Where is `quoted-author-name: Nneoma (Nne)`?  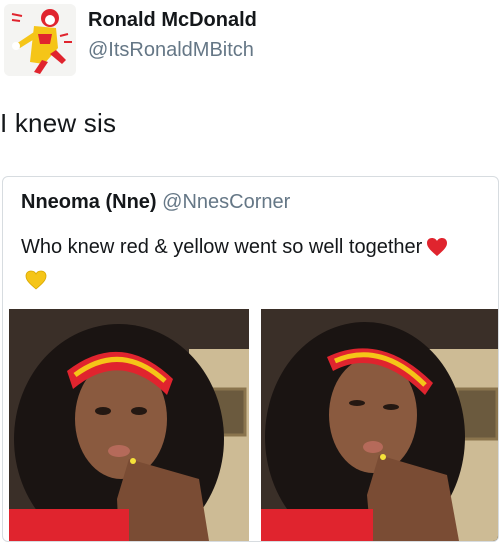 quoted-author-name: Nneoma (Nne) is located at coordinates (89, 202).